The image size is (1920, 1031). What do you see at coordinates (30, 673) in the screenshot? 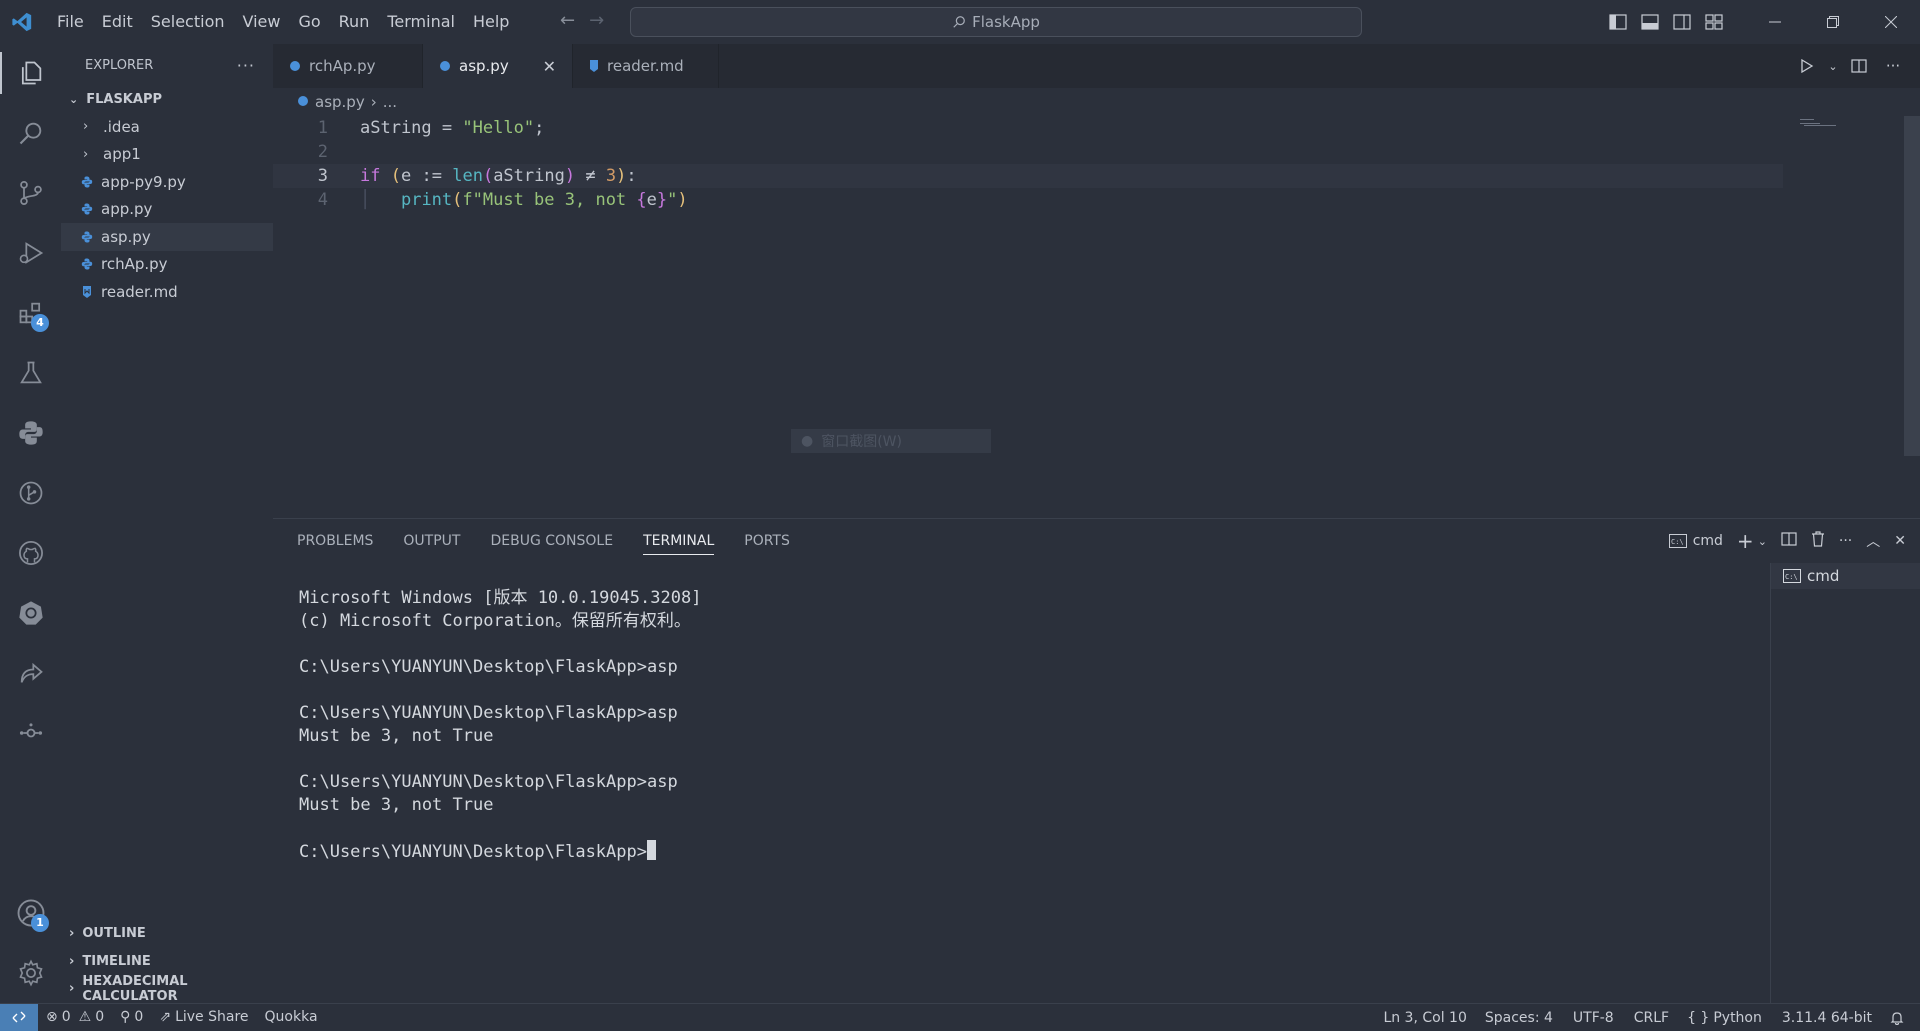
I see `live-share-icon` at bounding box center [30, 673].